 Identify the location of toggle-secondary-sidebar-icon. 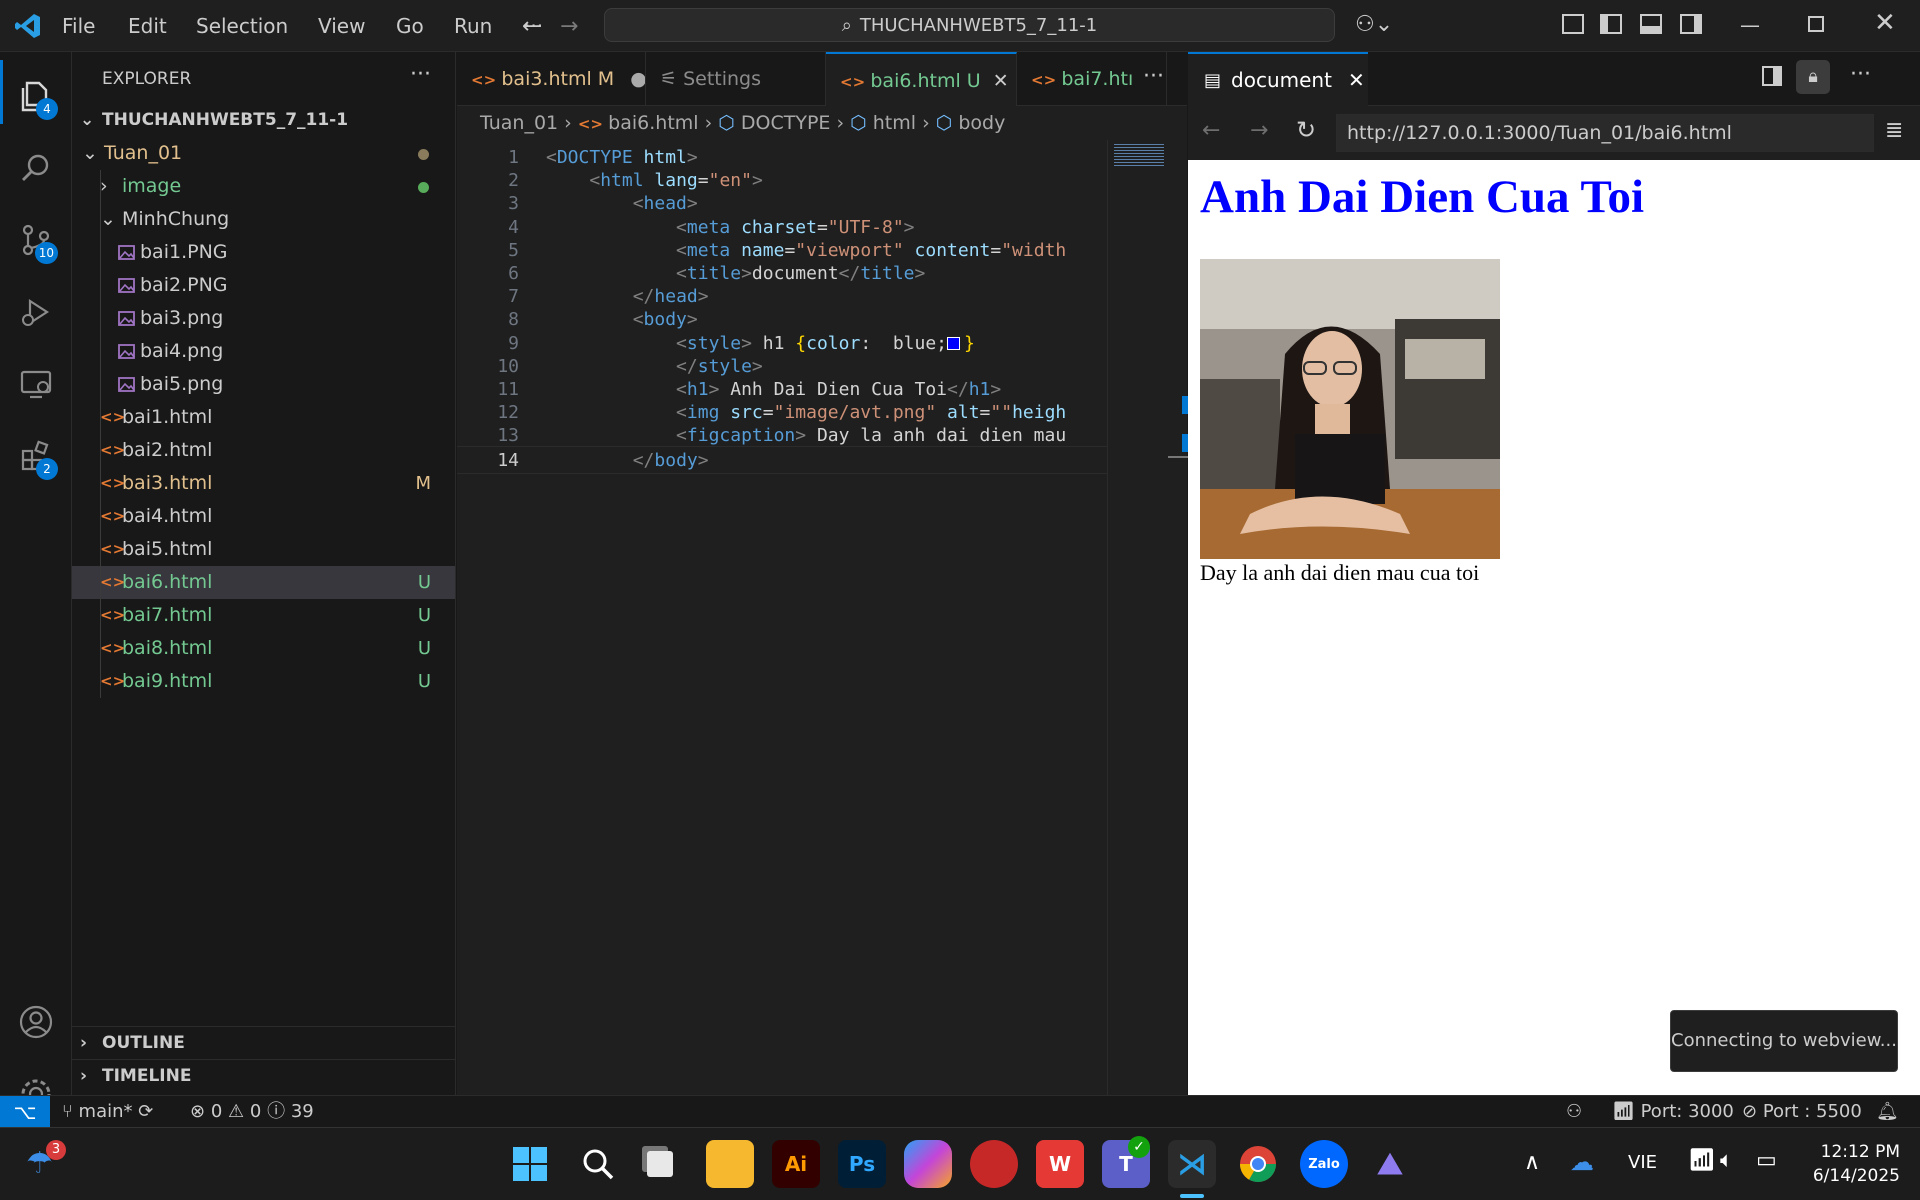
(1691, 24).